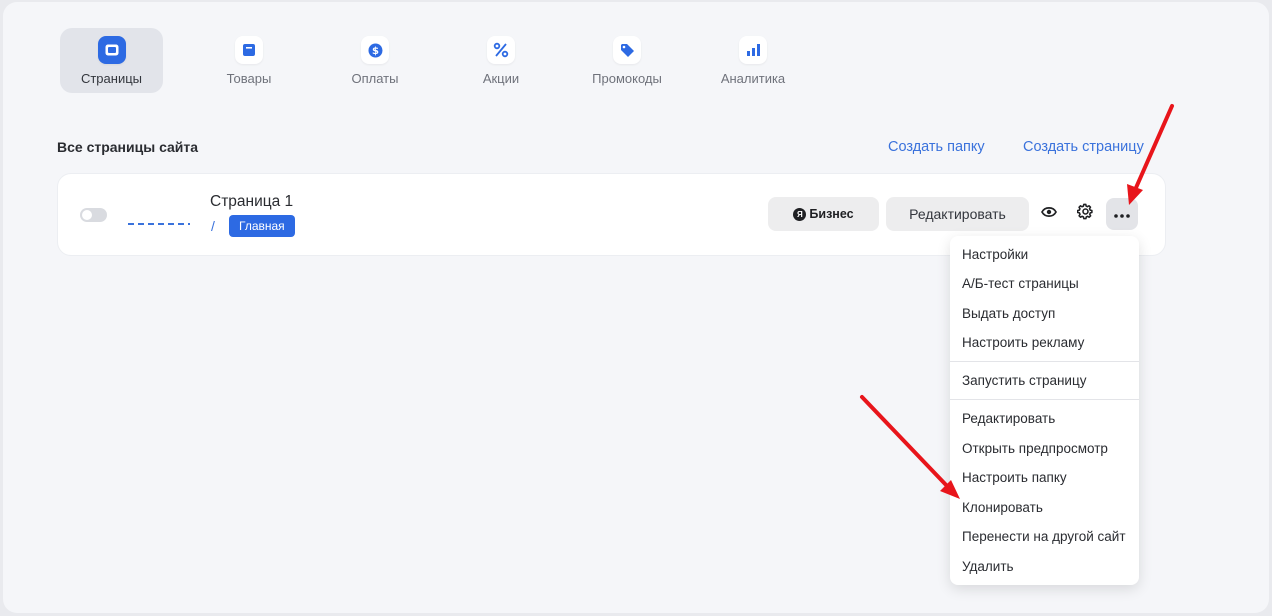  I want to click on preview-button, so click(1049, 214).